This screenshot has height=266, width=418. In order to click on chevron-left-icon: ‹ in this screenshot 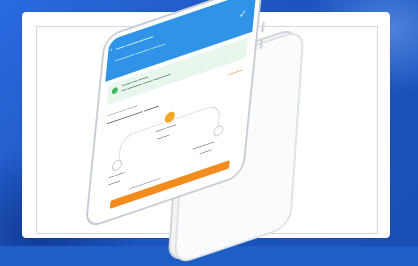, I will do `click(111, 51)`.